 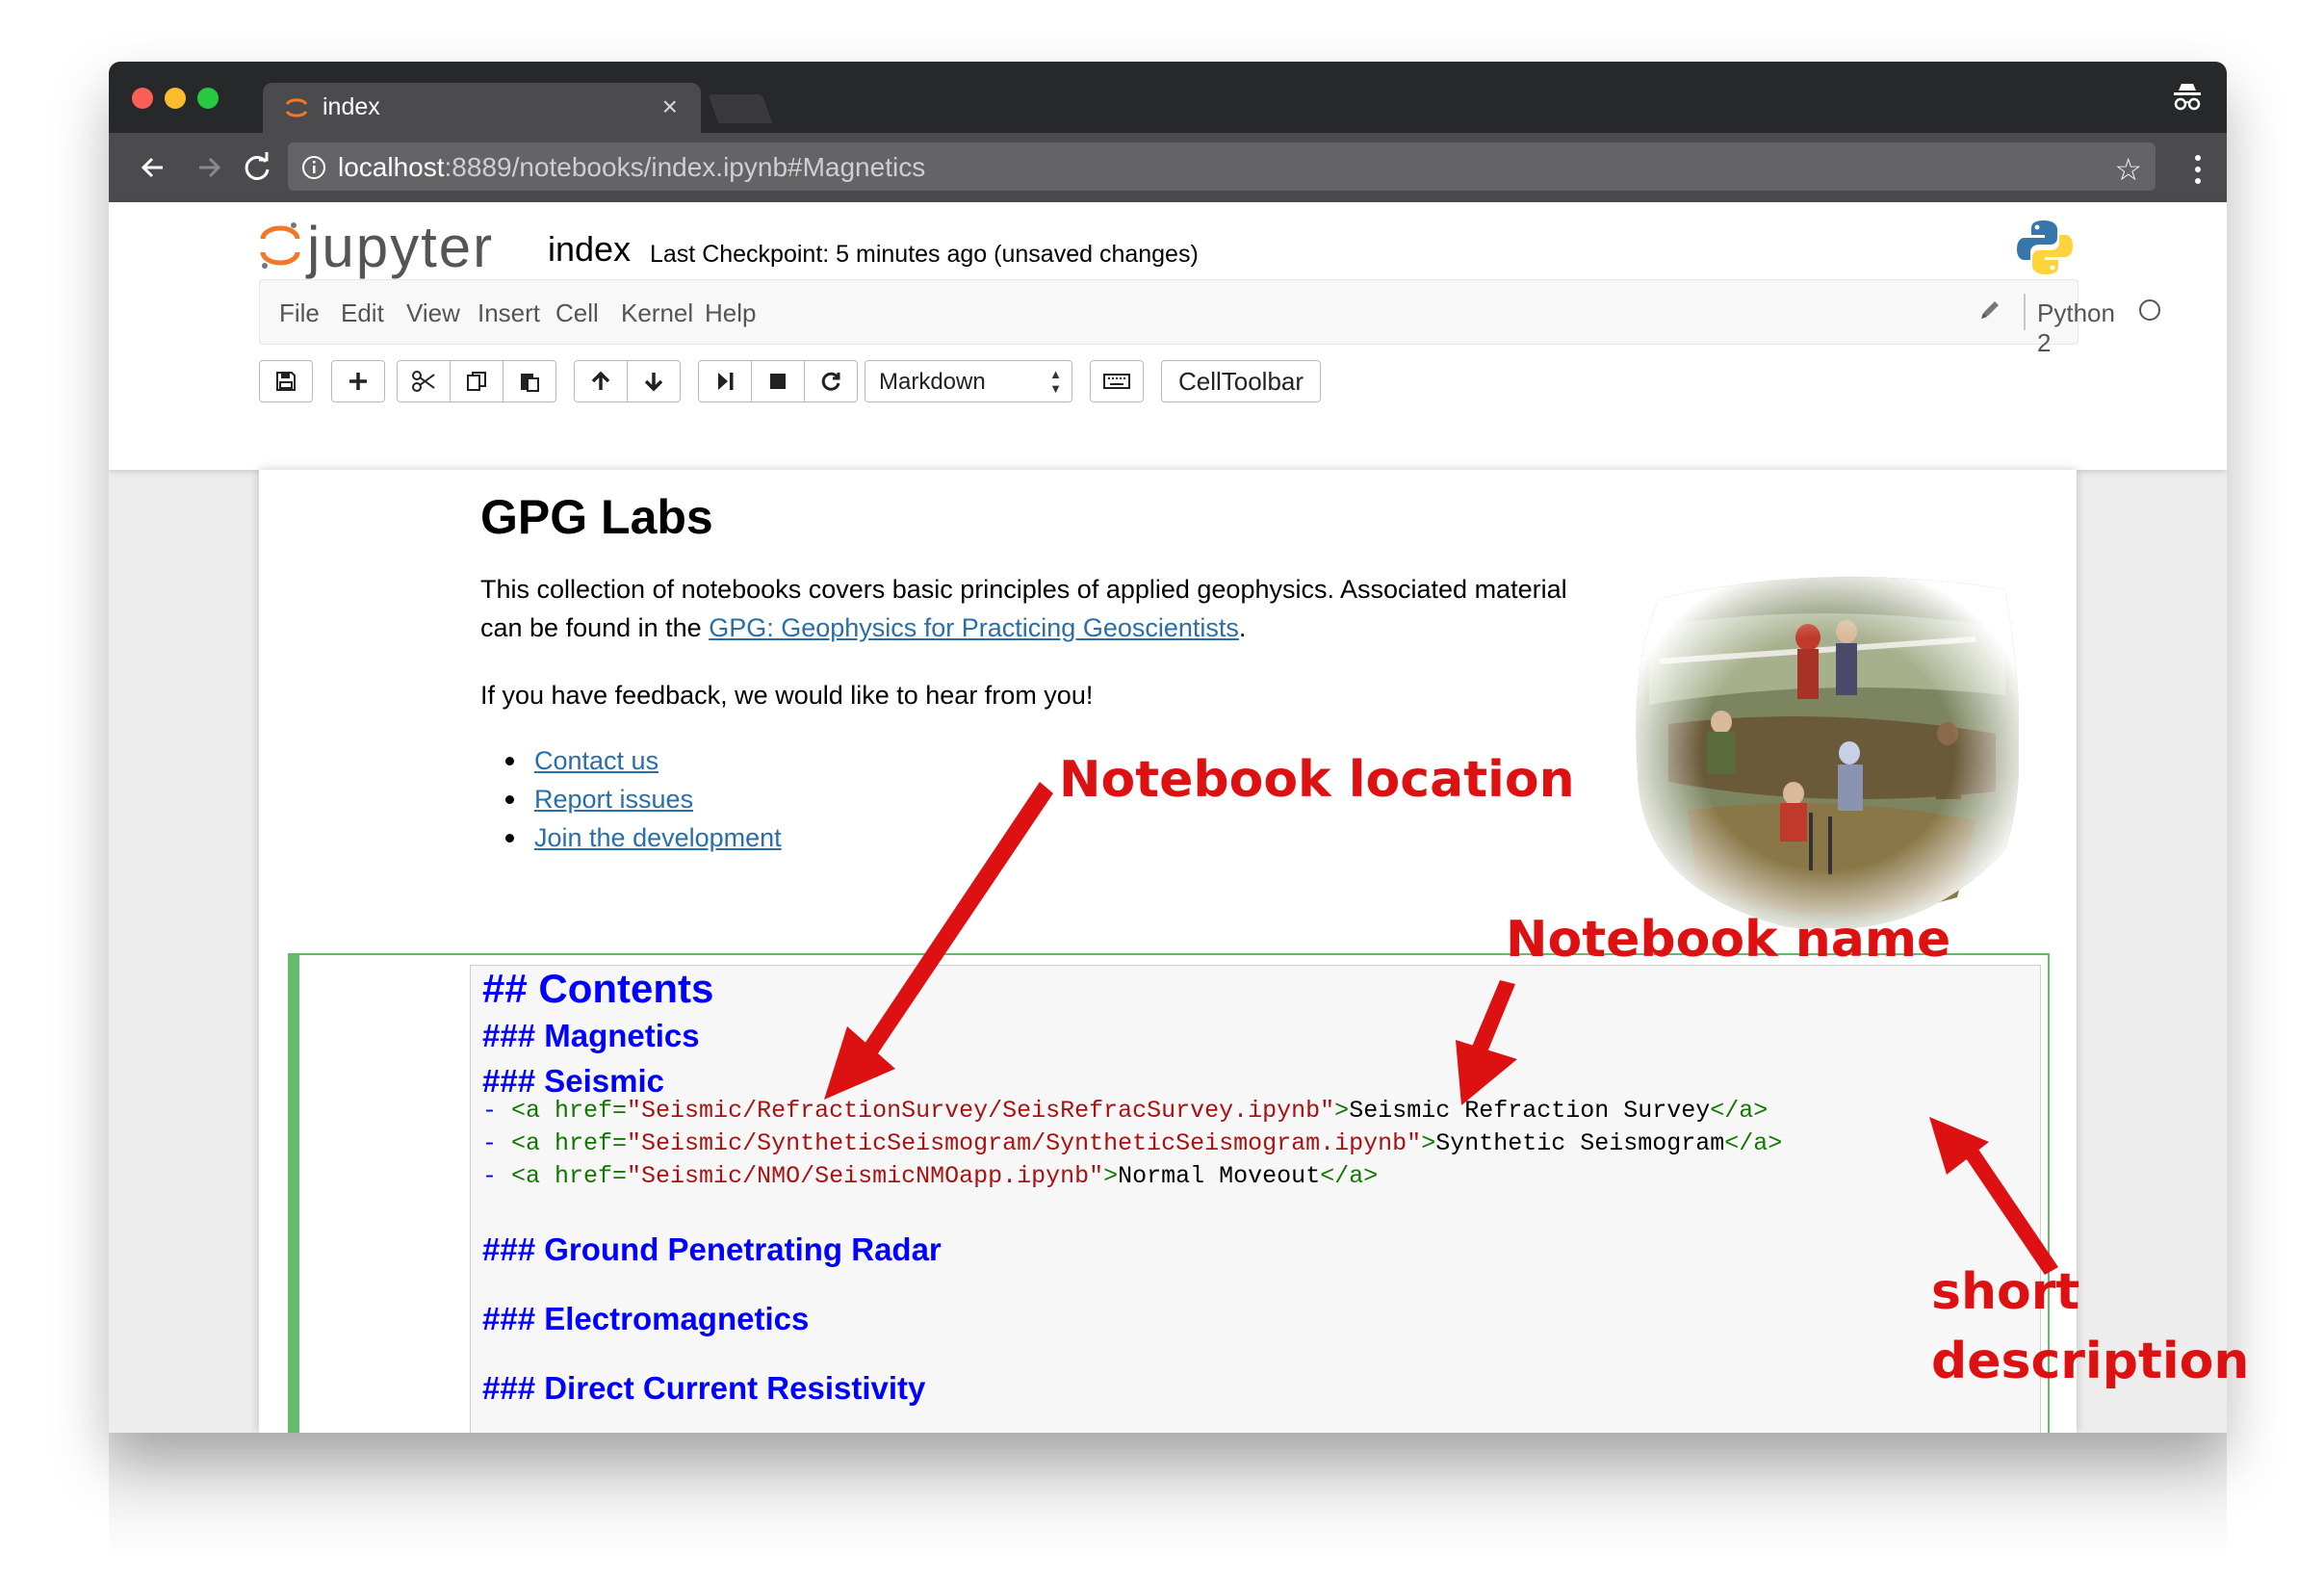 What do you see at coordinates (433, 313) in the screenshot?
I see `menu-view: View` at bounding box center [433, 313].